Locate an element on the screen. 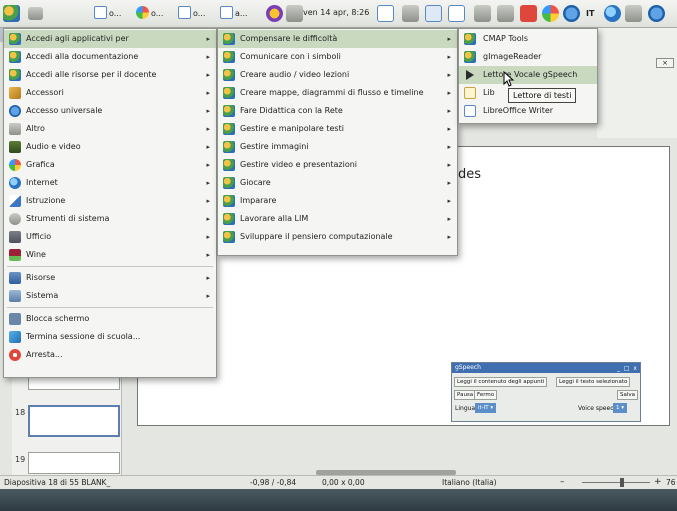  slide-thumbnail-selected is located at coordinates (74, 421).